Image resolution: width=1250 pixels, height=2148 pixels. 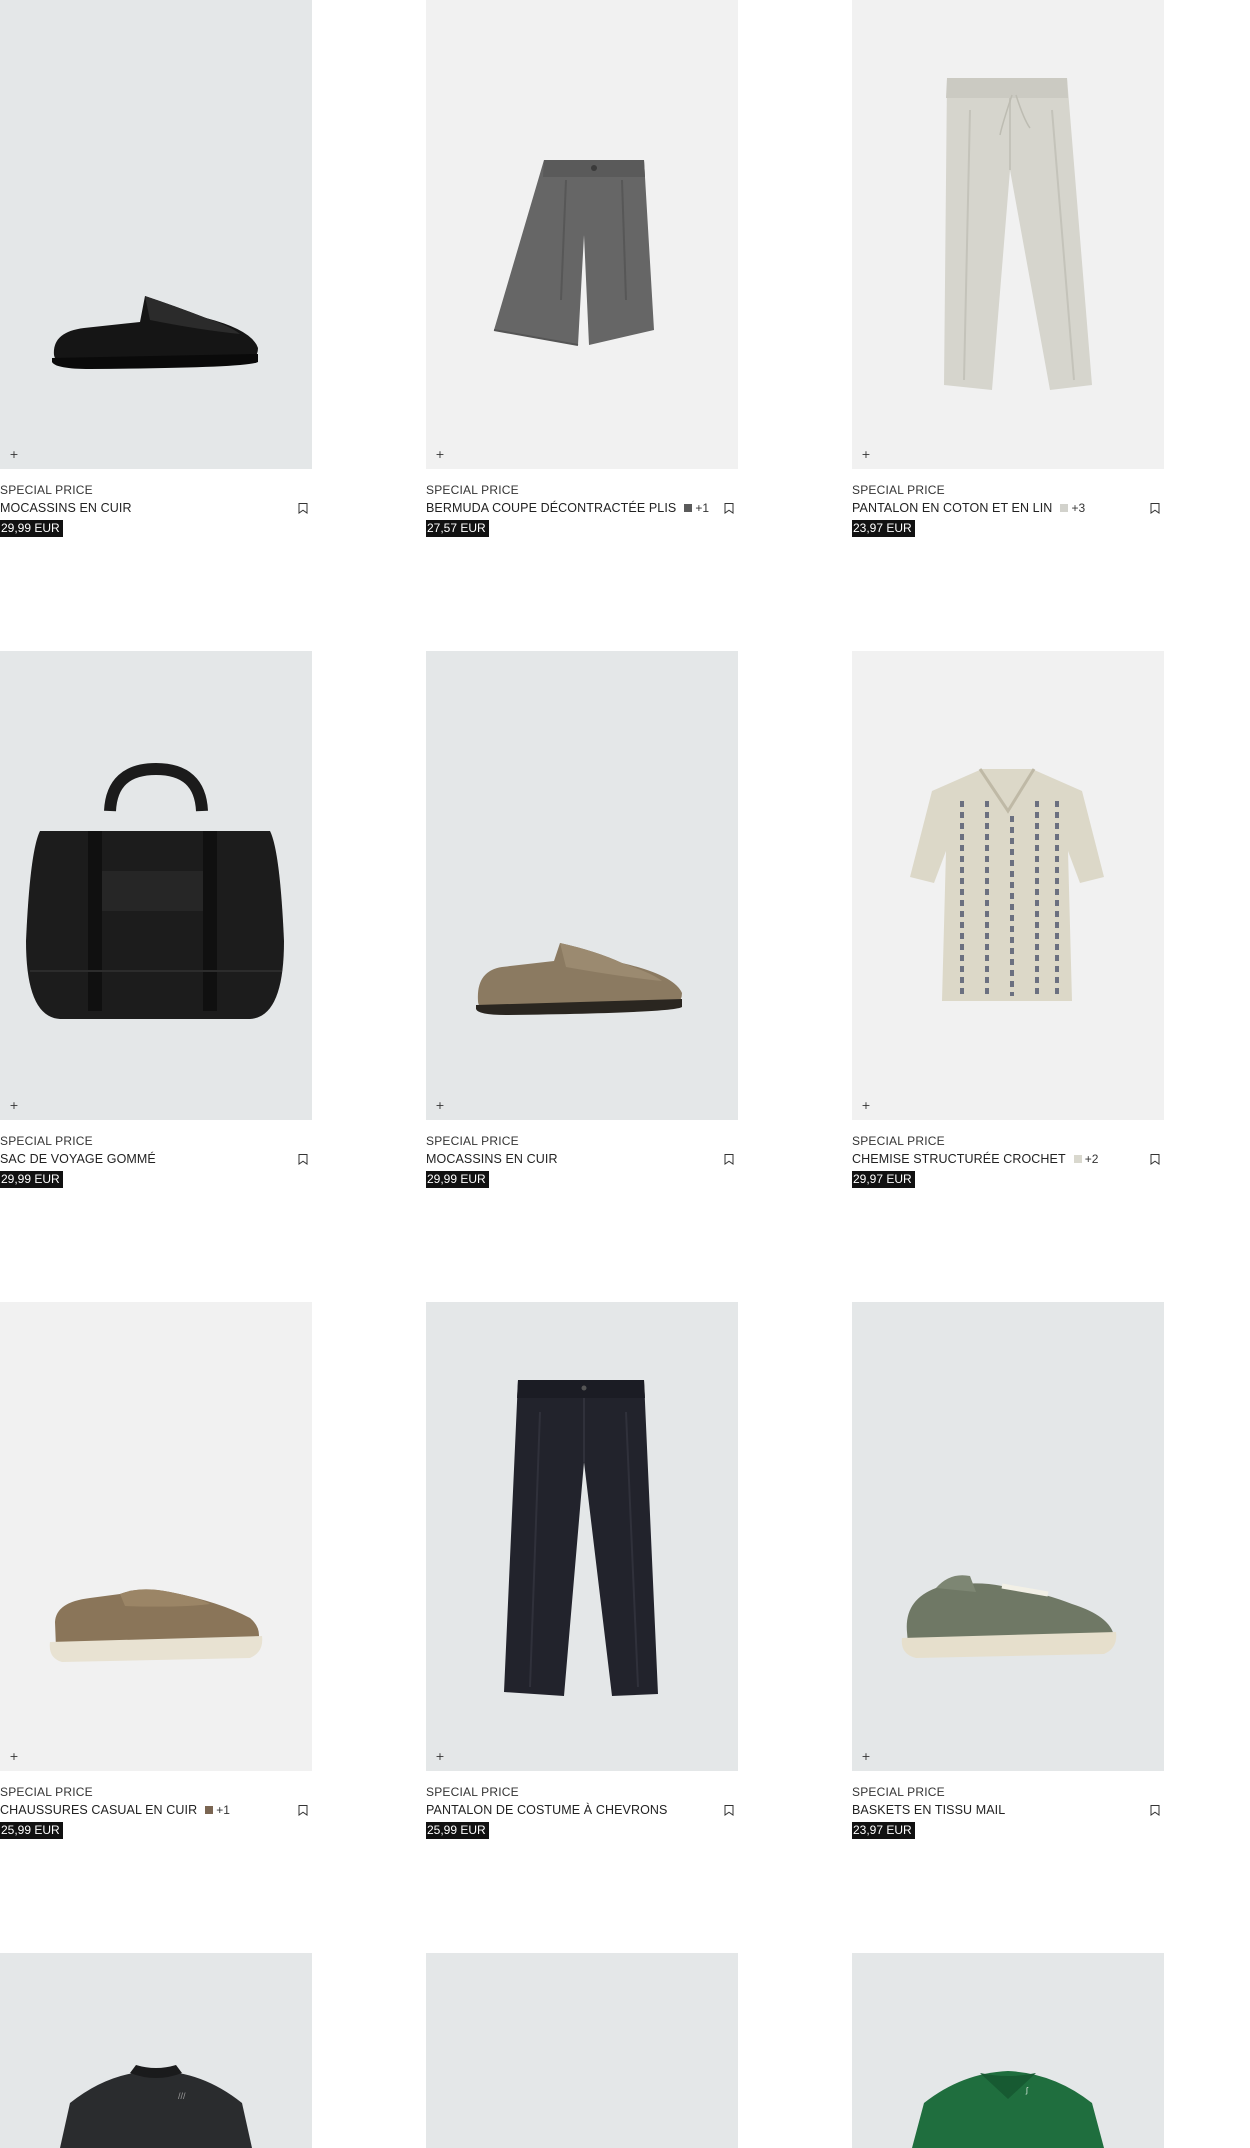 I want to click on product-price: 29,97 EUR, so click(x=883, y=1179).